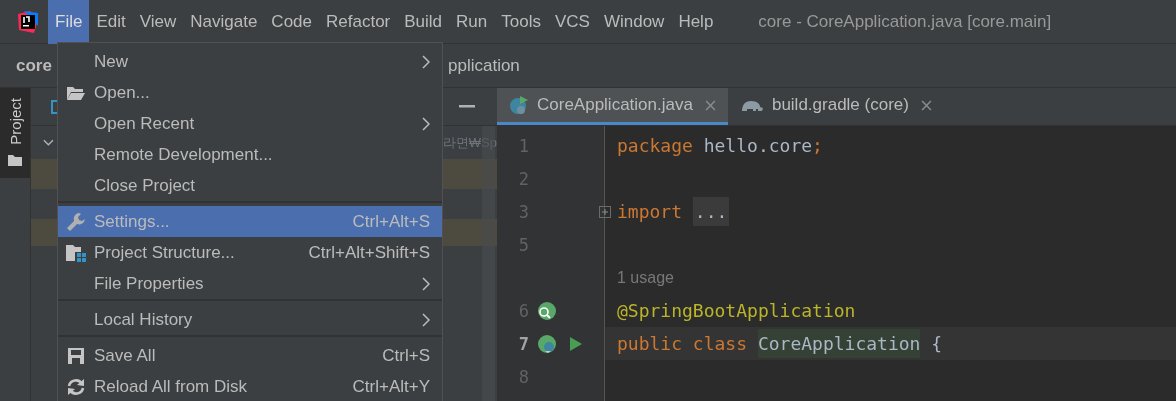 The width and height of the screenshot is (1176, 401). What do you see at coordinates (736, 310) in the screenshot?
I see `code-annotation: @SpringBootApplication` at bounding box center [736, 310].